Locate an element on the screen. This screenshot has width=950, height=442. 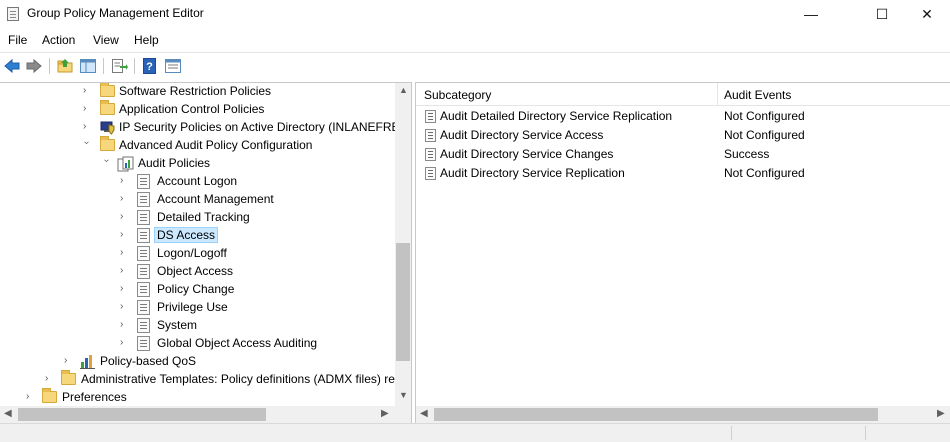
audit-events-cell: Success is located at coordinates (747, 154).